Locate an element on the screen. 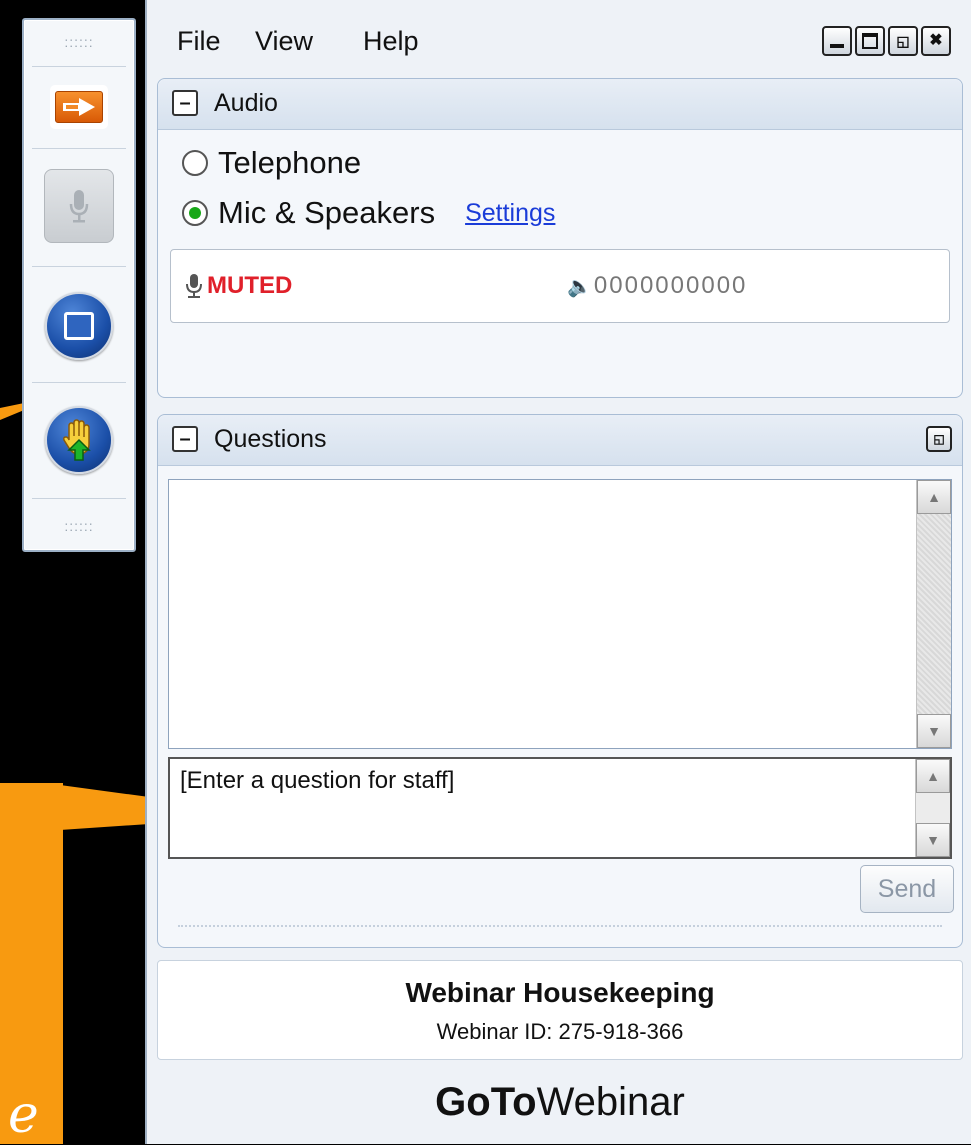 The width and height of the screenshot is (971, 1145). popout-icon: ◱ is located at coordinates (939, 439).